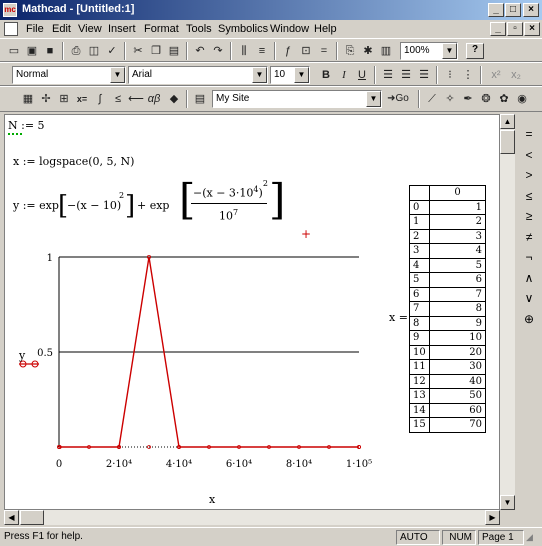 The image size is (542, 546). What do you see at coordinates (424, 75) in the screenshot?
I see `align-right-icon: ☰` at bounding box center [424, 75].